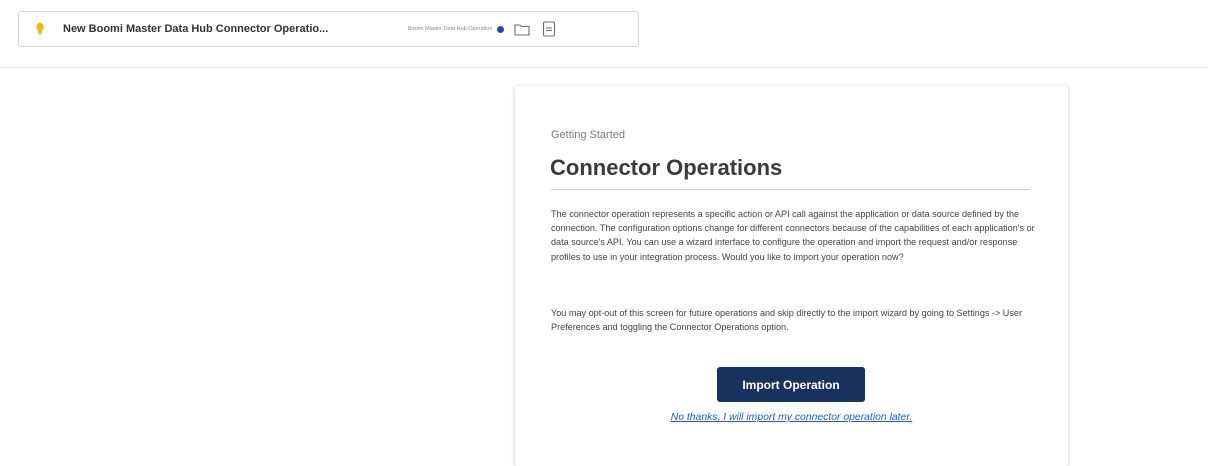 This screenshot has width=1208, height=466. Describe the element at coordinates (791, 384) in the screenshot. I see `import-operation-button: Import Operation` at that location.